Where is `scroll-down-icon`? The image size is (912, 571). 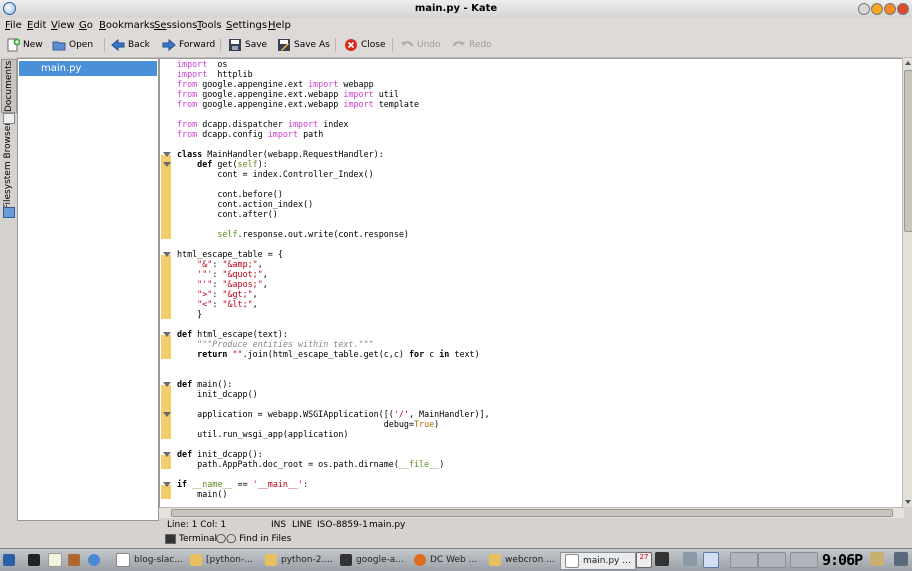
scroll-down-icon is located at coordinates (908, 502).